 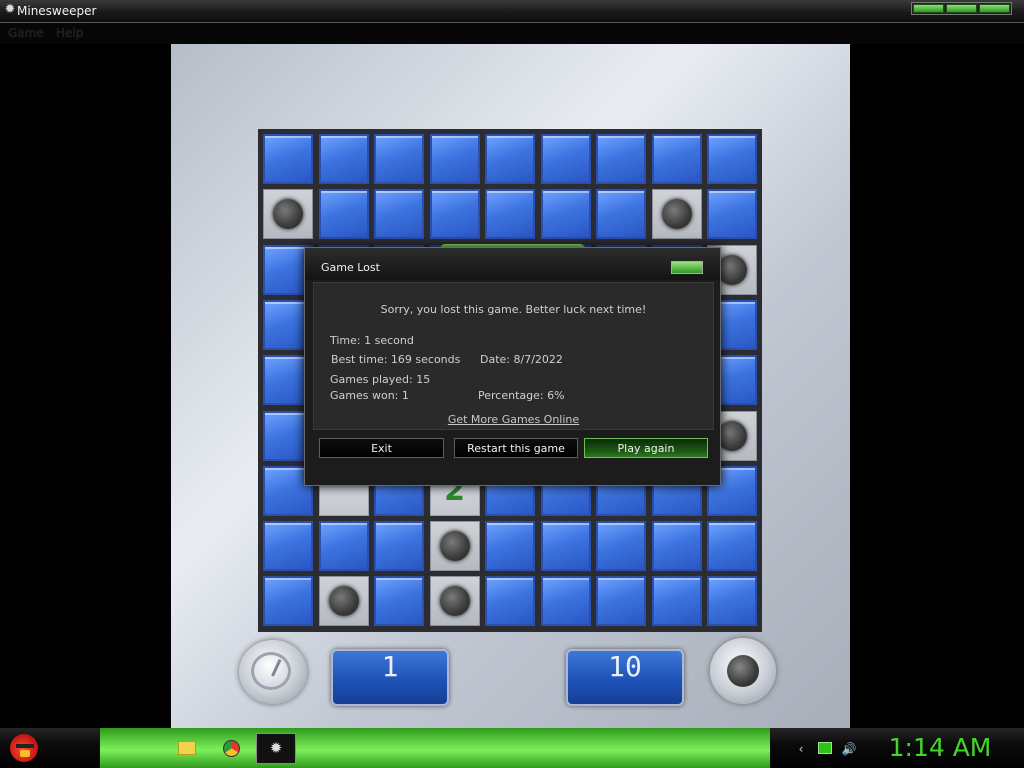 I want to click on taskbar-glow, so click(x=435, y=748).